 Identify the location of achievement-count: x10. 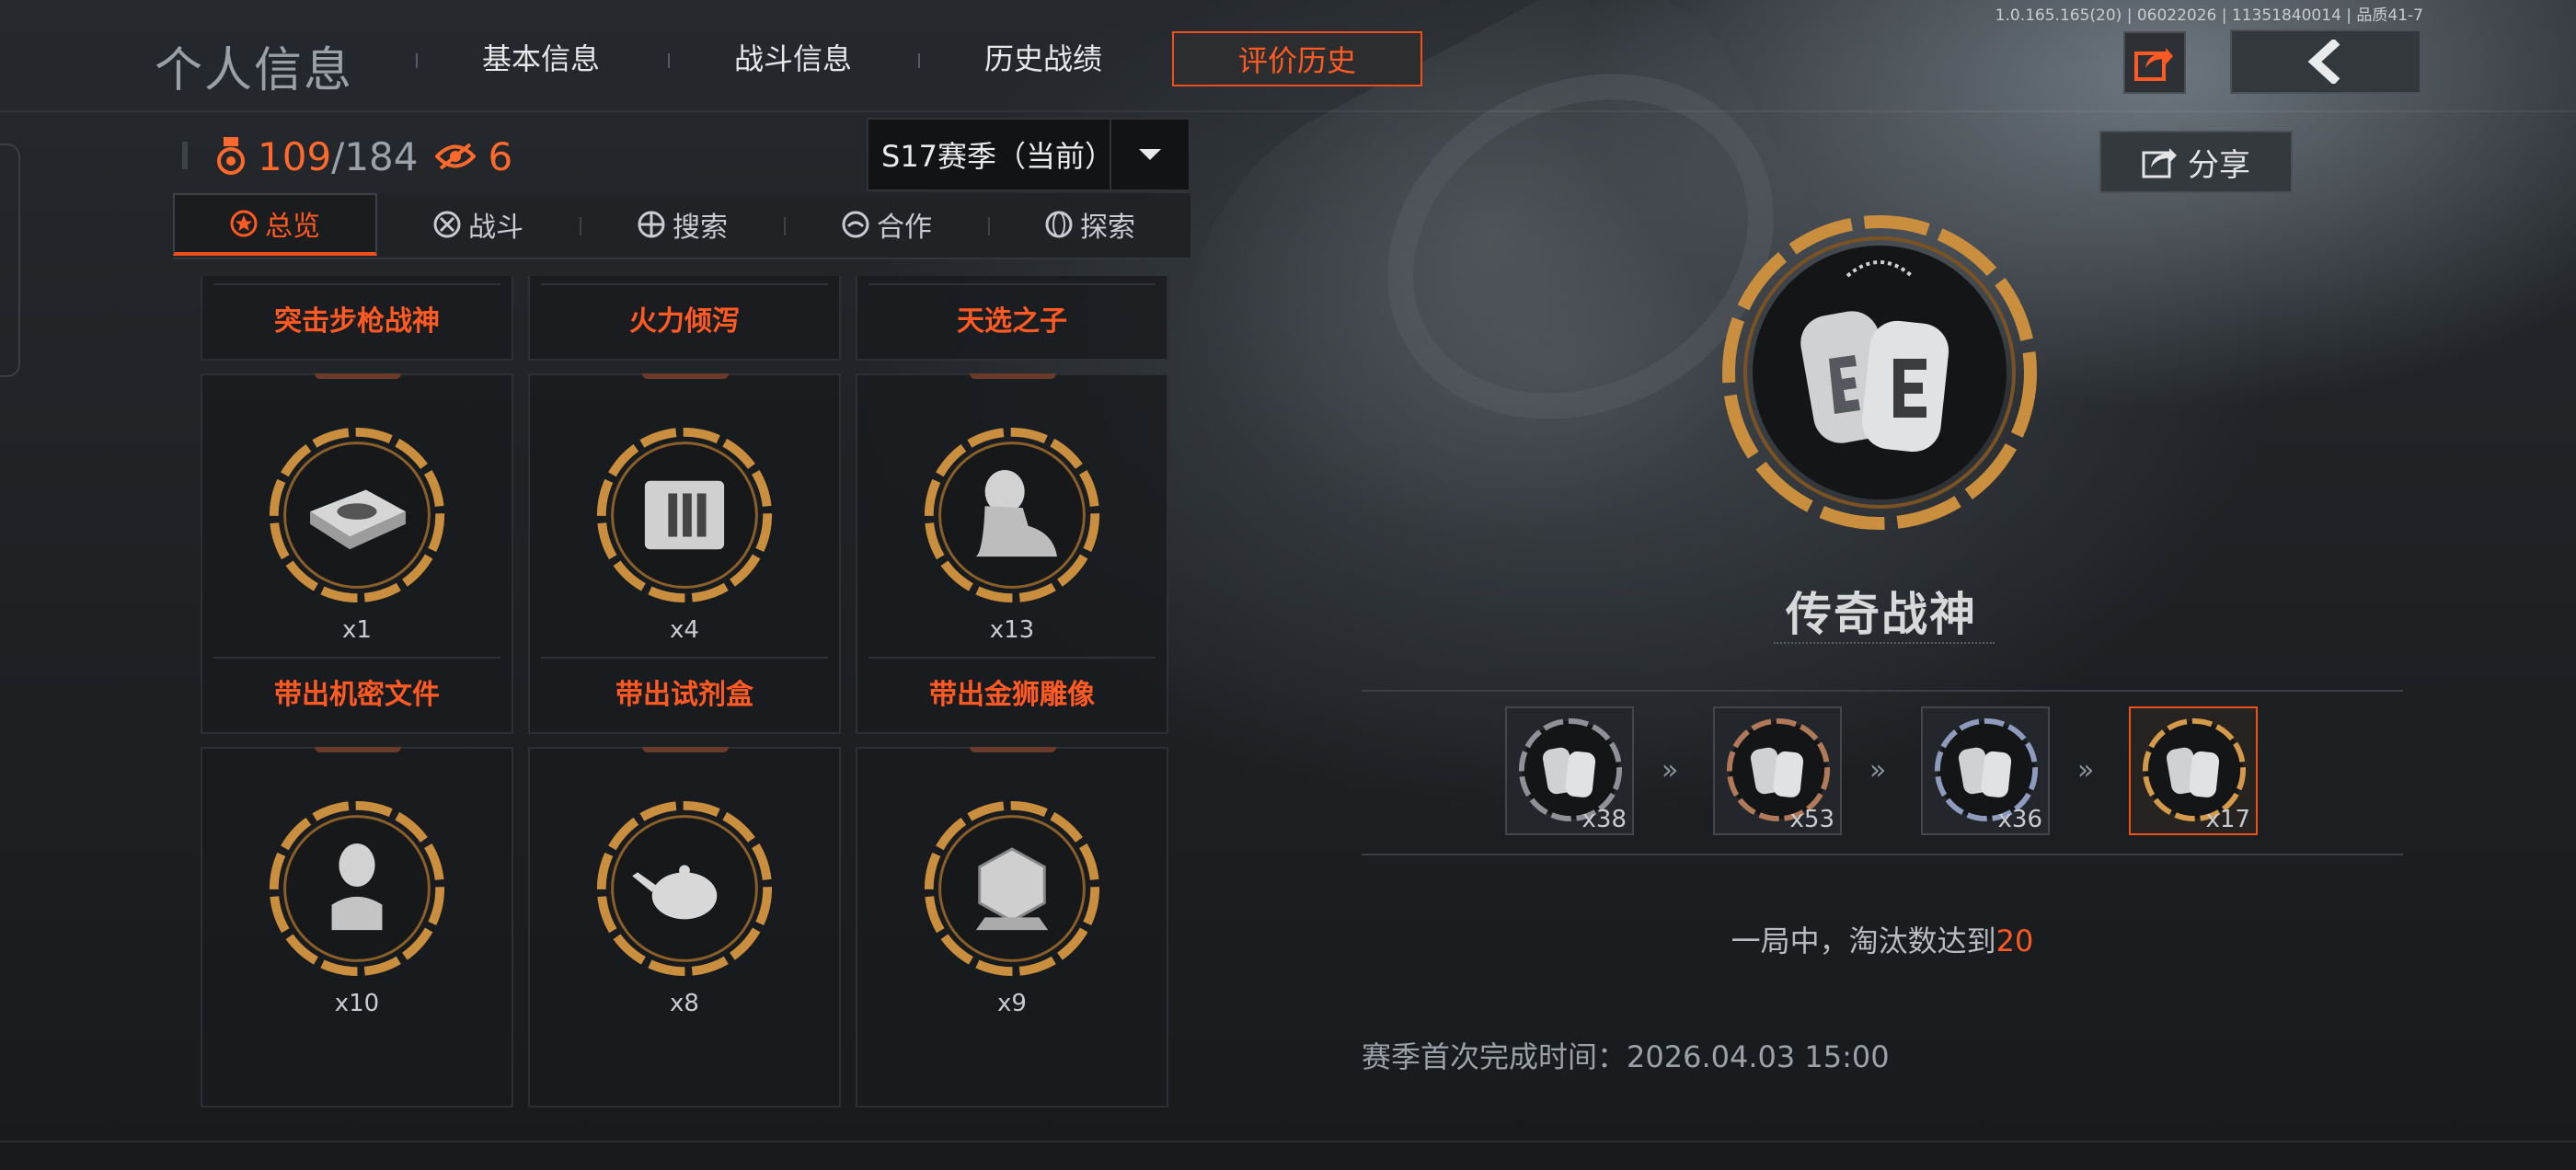
(357, 1003).